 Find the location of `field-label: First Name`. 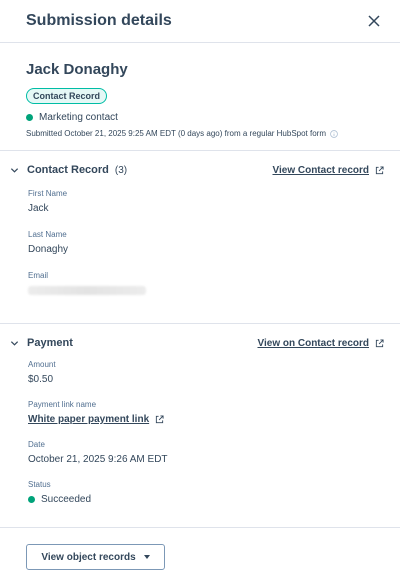

field-label: First Name is located at coordinates (48, 193).